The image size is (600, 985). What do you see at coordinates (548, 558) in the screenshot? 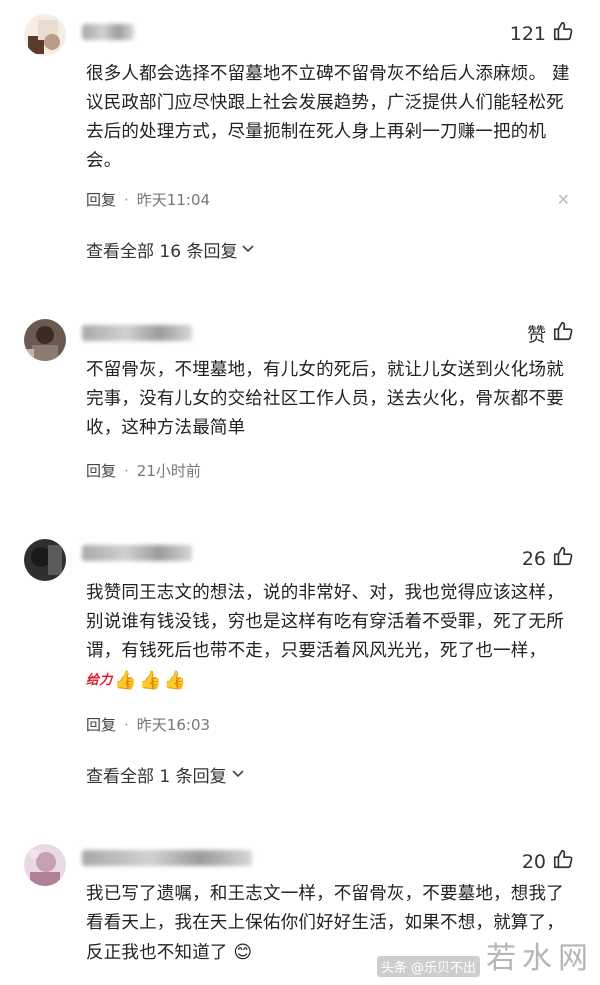
I see `like-button: 26` at bounding box center [548, 558].